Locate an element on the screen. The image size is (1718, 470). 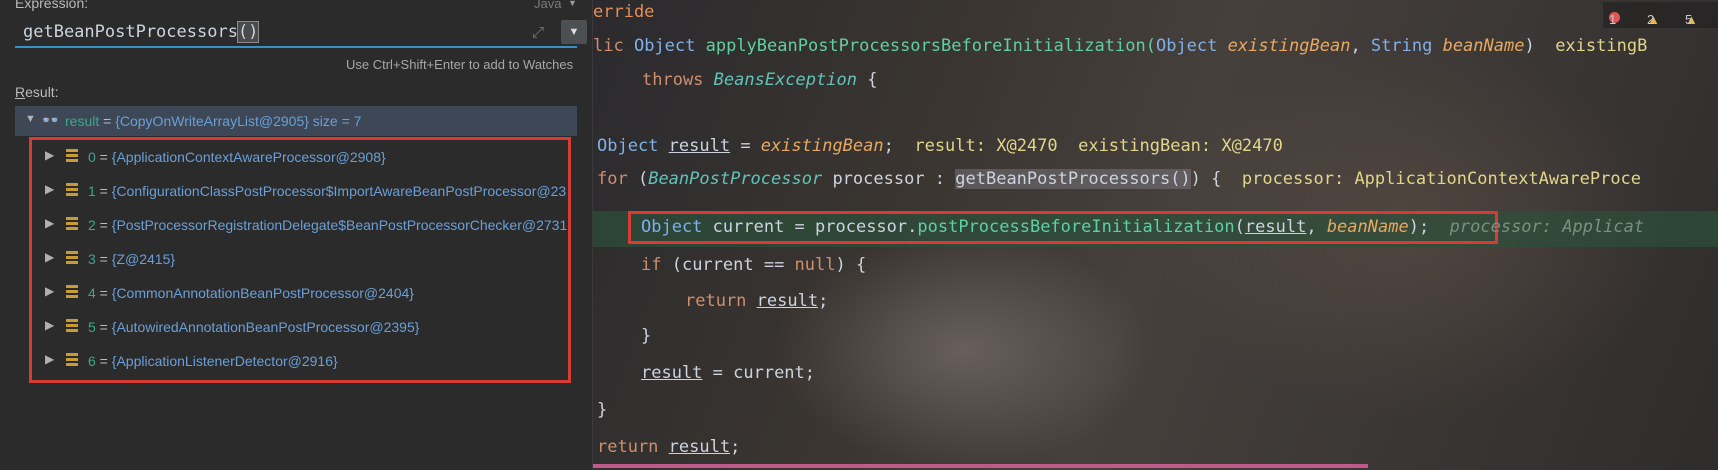
tree-row-value: {CommonAnnotationBeanPostProcessor@2404} is located at coordinates (262, 293).